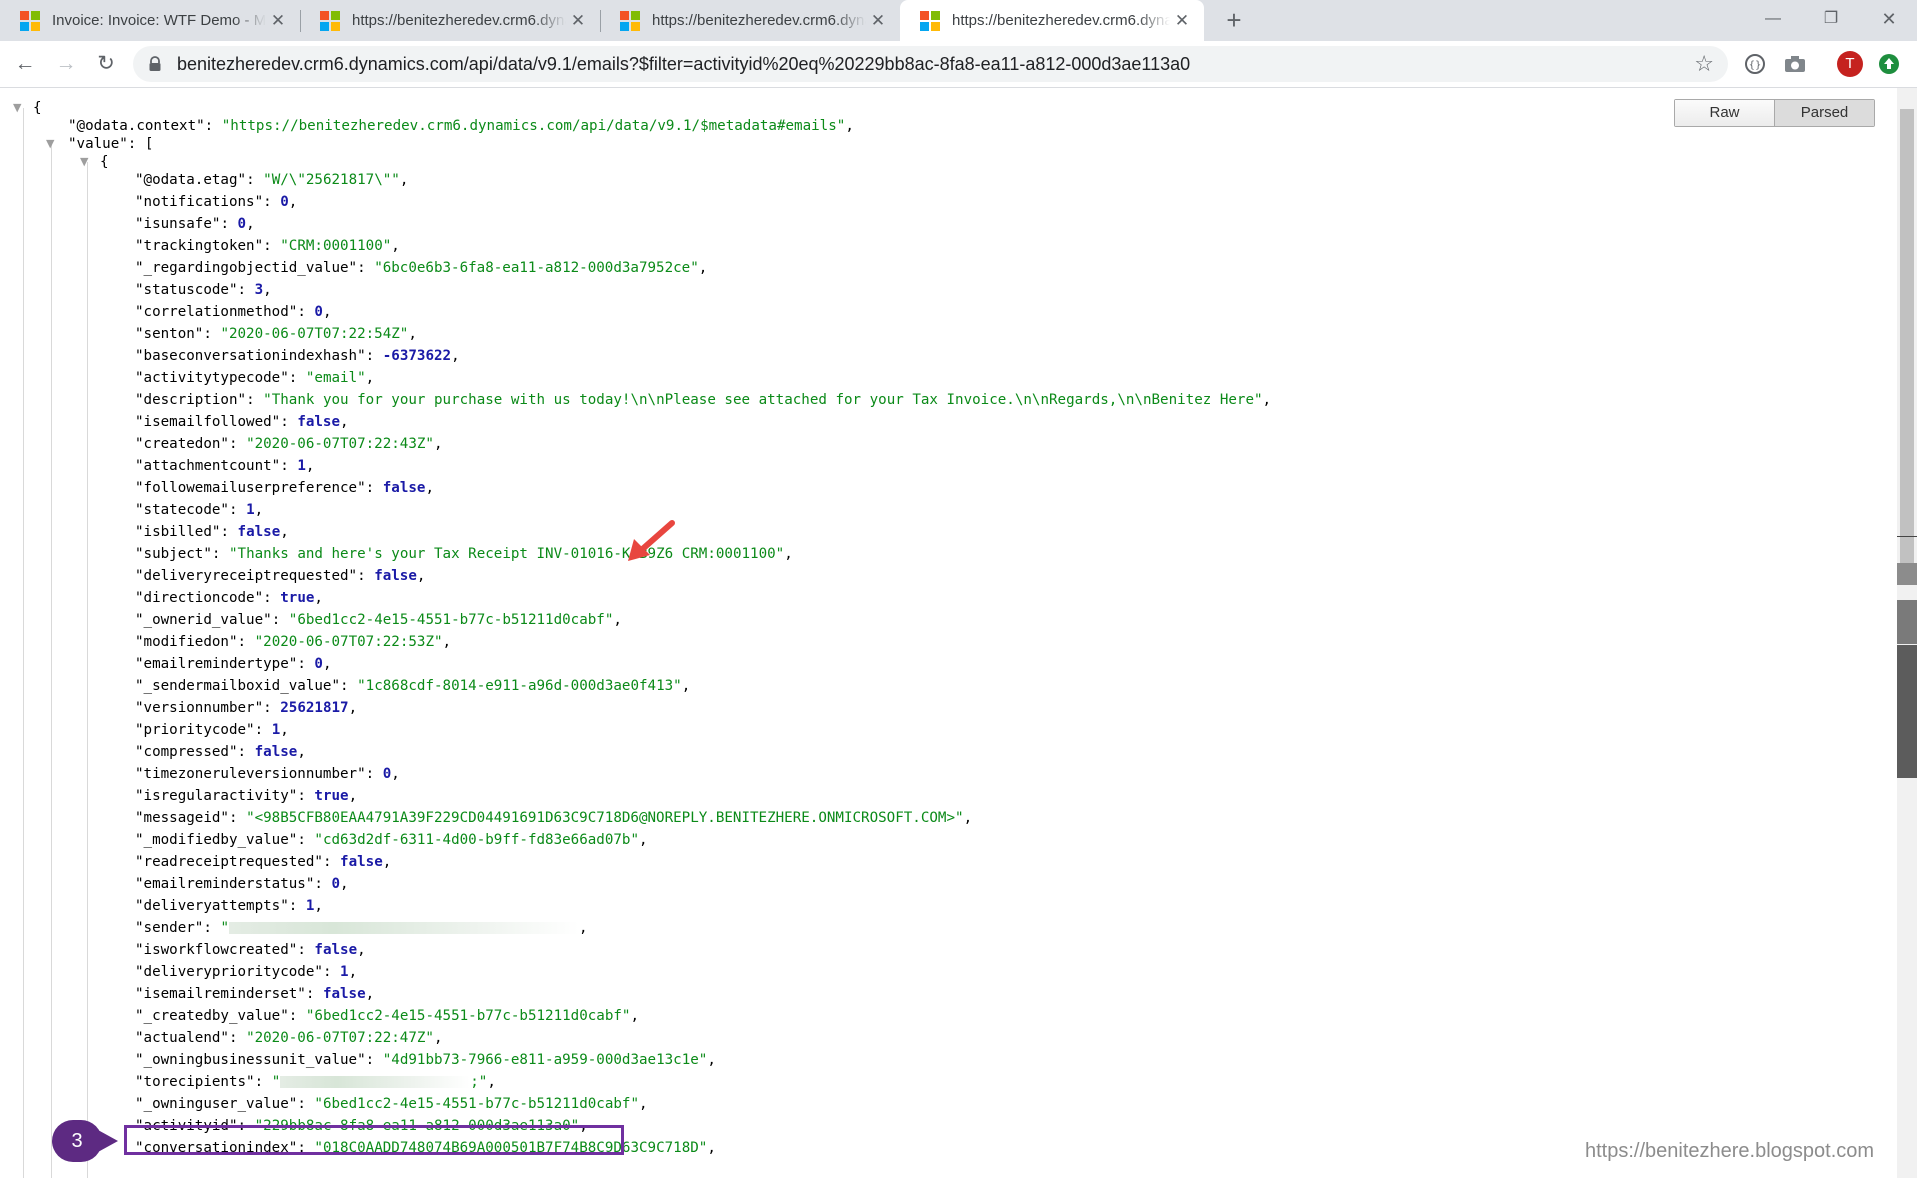  What do you see at coordinates (1795, 64) in the screenshot?
I see `camera-icon` at bounding box center [1795, 64].